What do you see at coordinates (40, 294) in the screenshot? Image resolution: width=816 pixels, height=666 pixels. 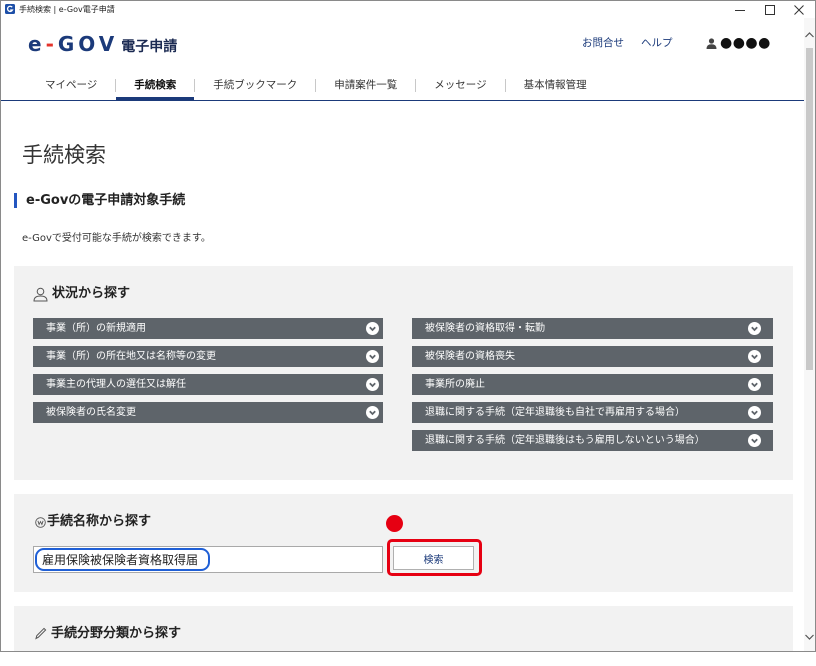 I see `person-outline-icon` at bounding box center [40, 294].